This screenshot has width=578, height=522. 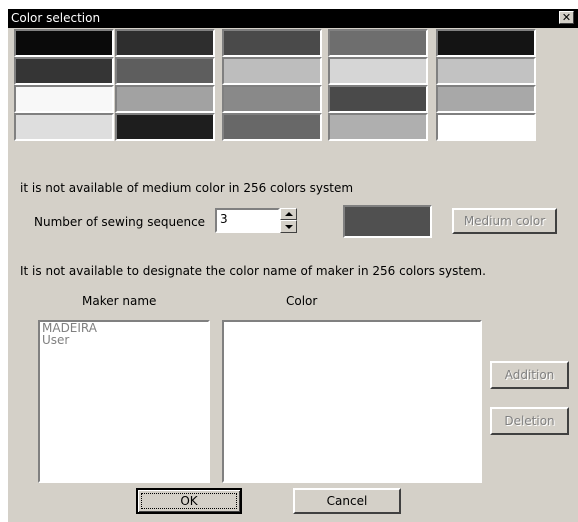 What do you see at coordinates (352, 401) in the screenshot?
I see `color-list` at bounding box center [352, 401].